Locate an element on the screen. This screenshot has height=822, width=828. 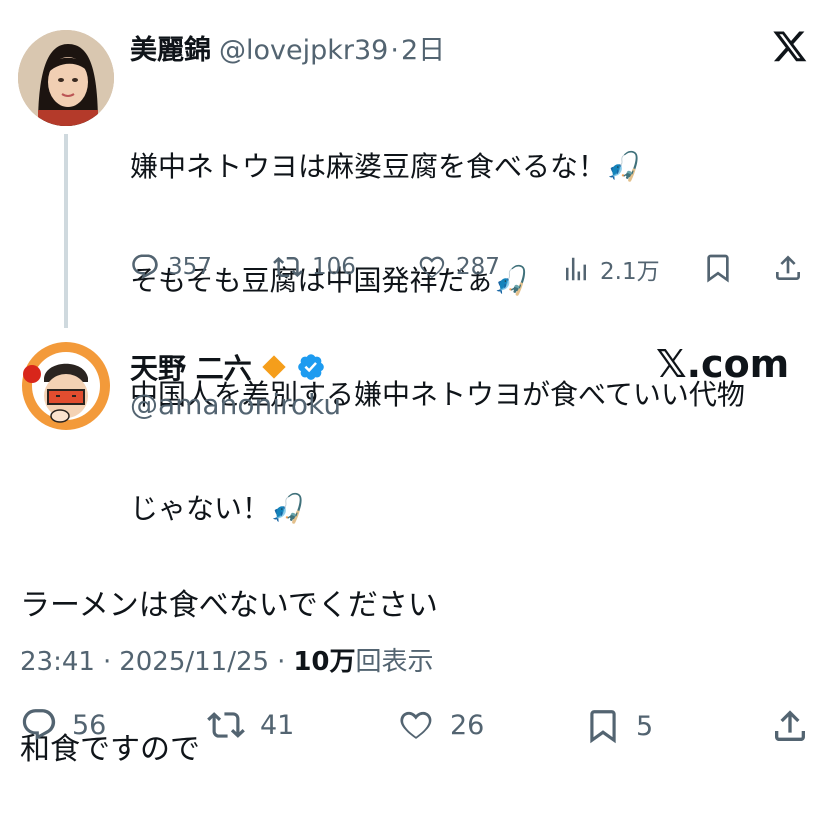
verified-badge-icon is located at coordinates (311, 367).